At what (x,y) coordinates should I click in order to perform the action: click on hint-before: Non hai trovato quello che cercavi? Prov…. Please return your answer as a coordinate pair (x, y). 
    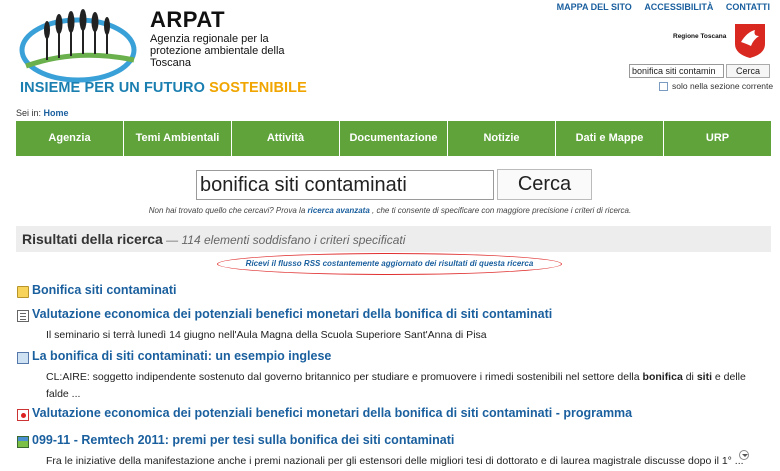
    Looking at the image, I should click on (228, 210).